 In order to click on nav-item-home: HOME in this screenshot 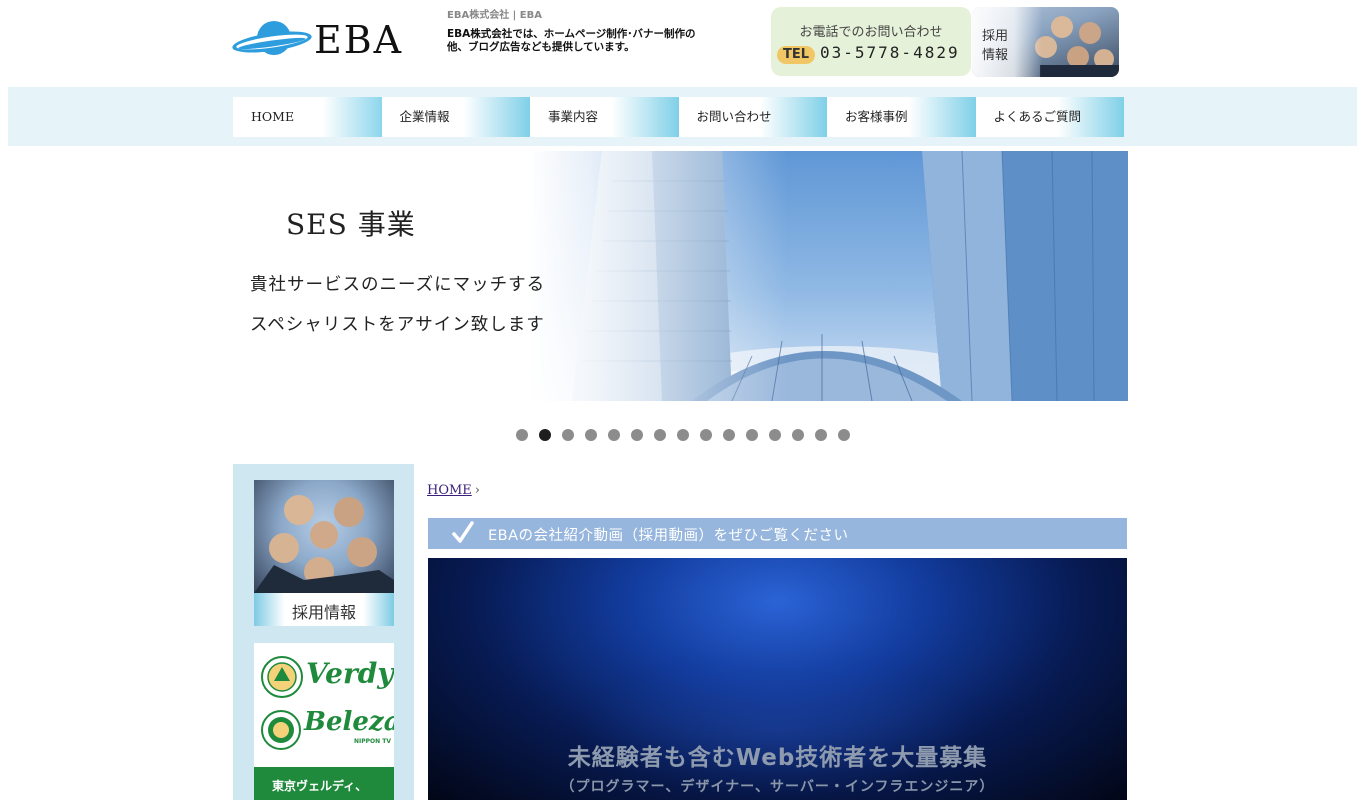, I will do `click(307, 117)`.